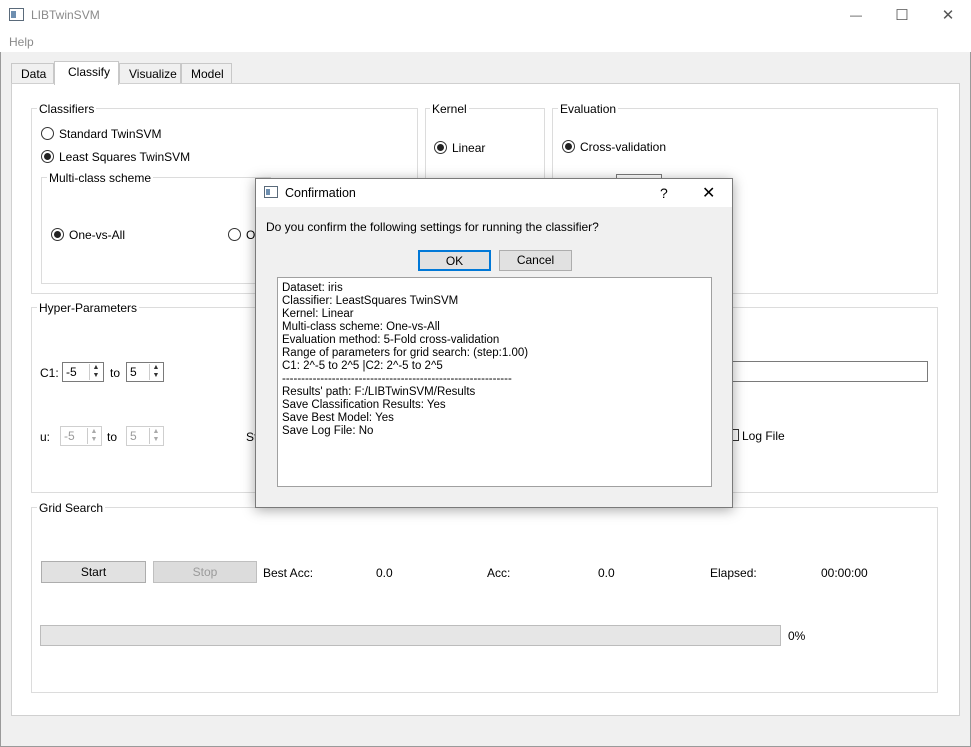 This screenshot has width=971, height=747. I want to click on one-vs-all-radio, so click(57, 234).